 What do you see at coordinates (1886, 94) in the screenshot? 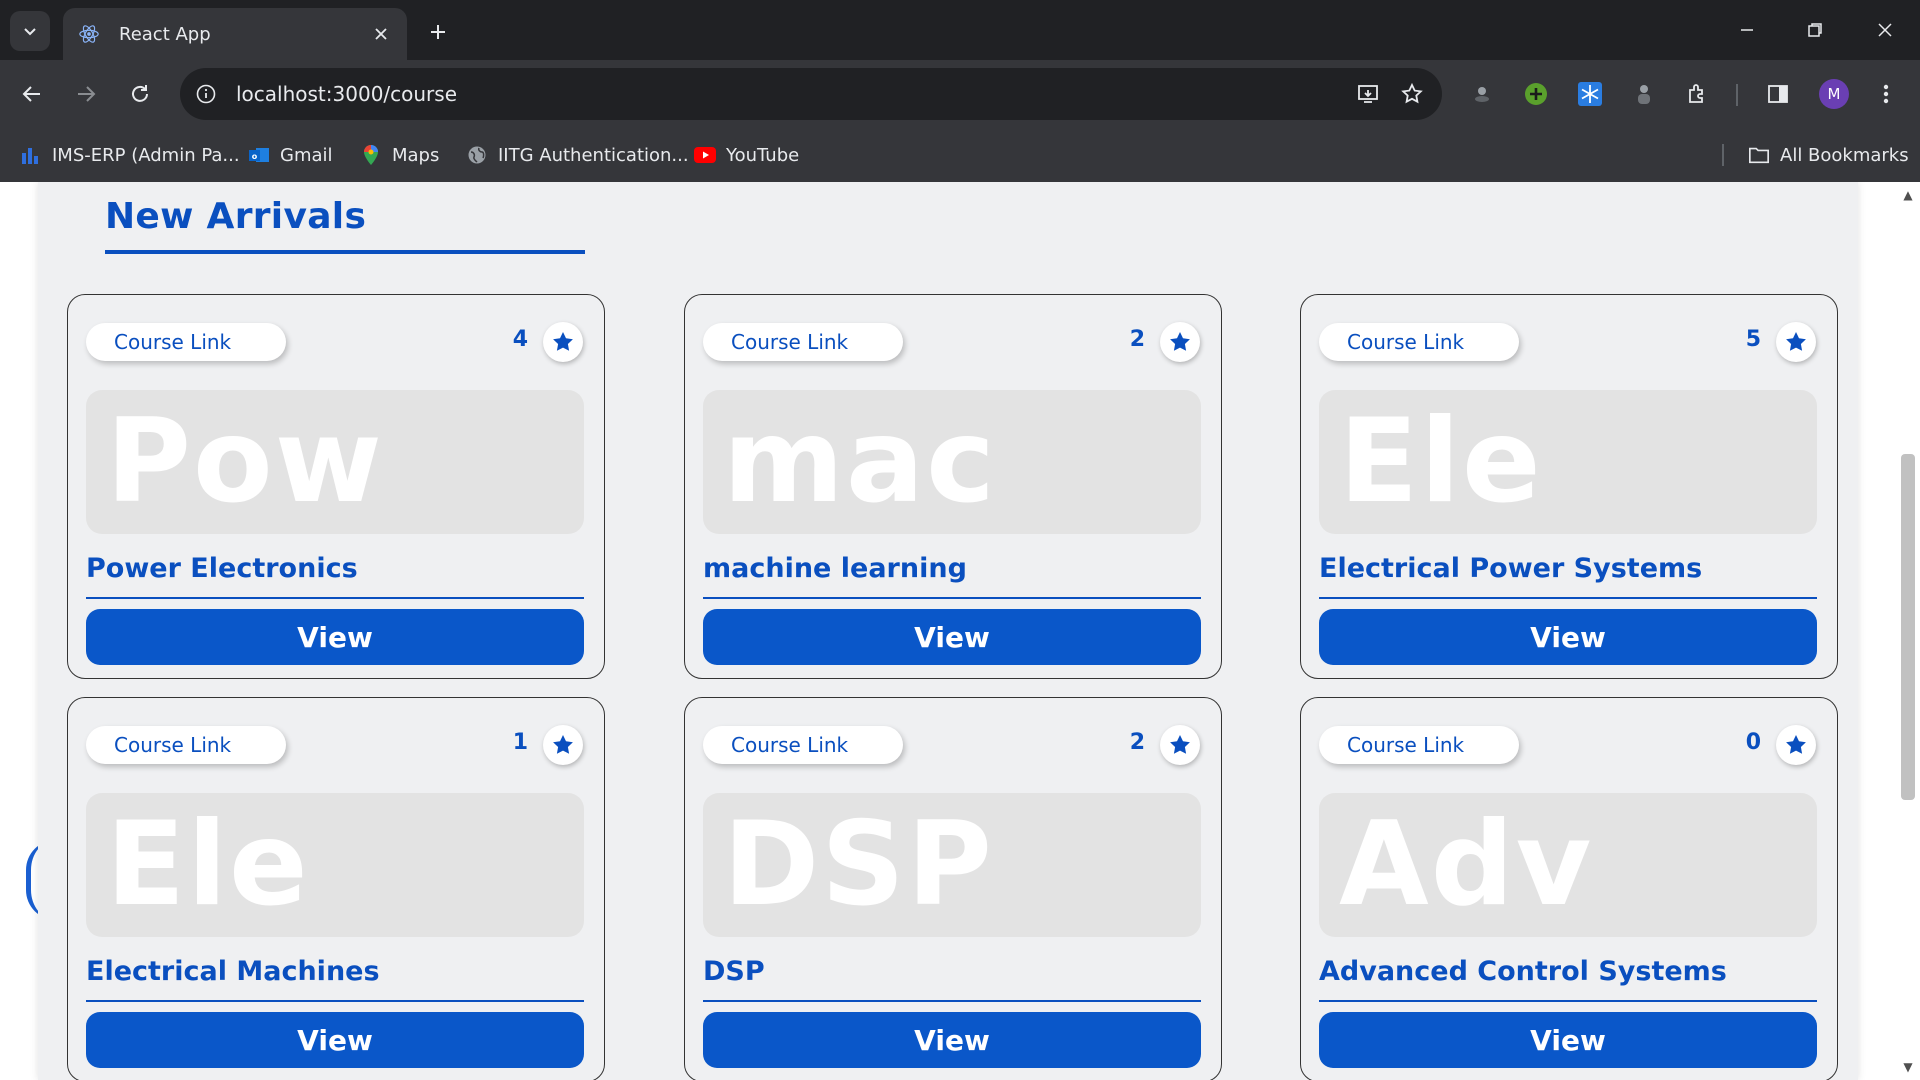
I see `menu-kebab-icon` at bounding box center [1886, 94].